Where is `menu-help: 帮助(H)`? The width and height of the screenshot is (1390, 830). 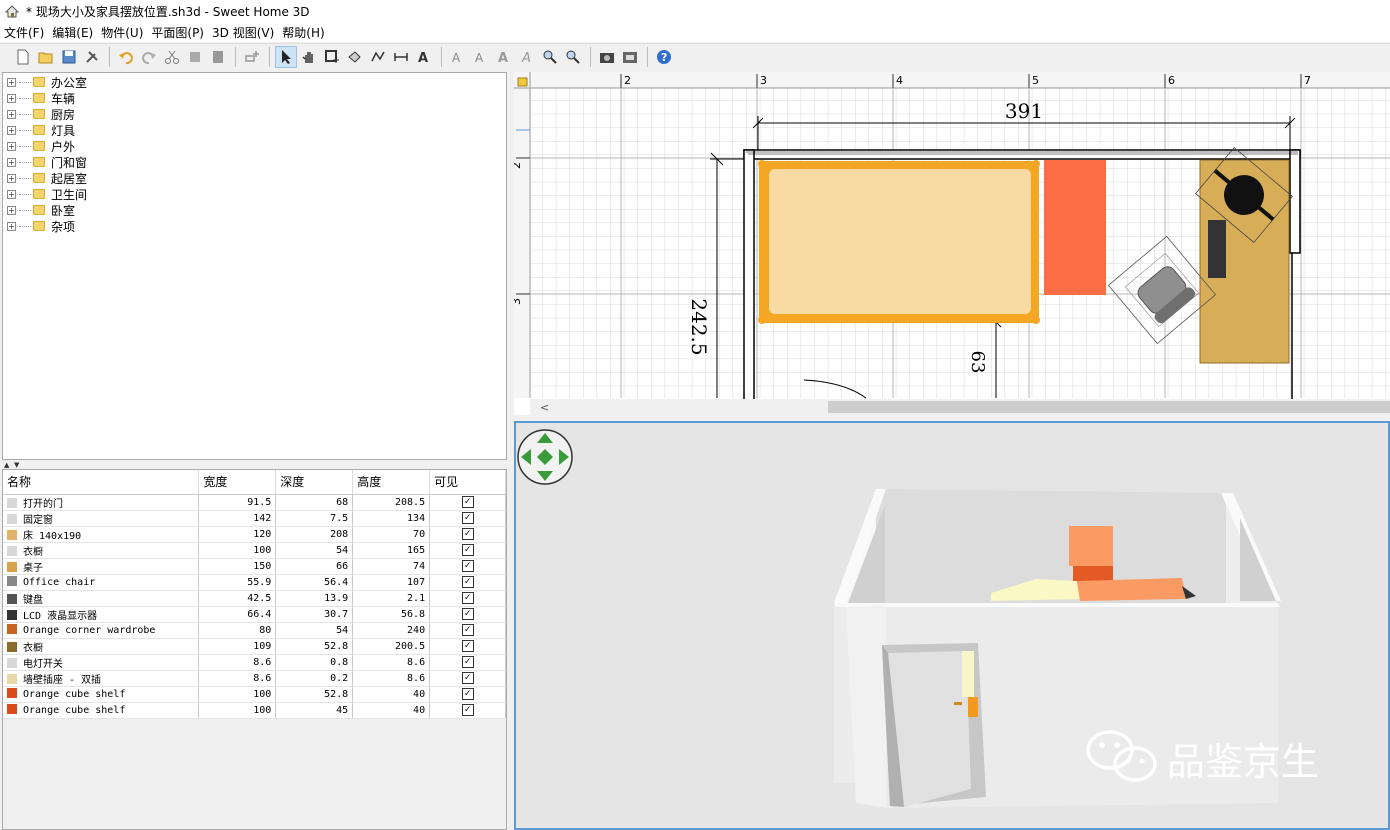
menu-help: 帮助(H) is located at coordinates (303, 32).